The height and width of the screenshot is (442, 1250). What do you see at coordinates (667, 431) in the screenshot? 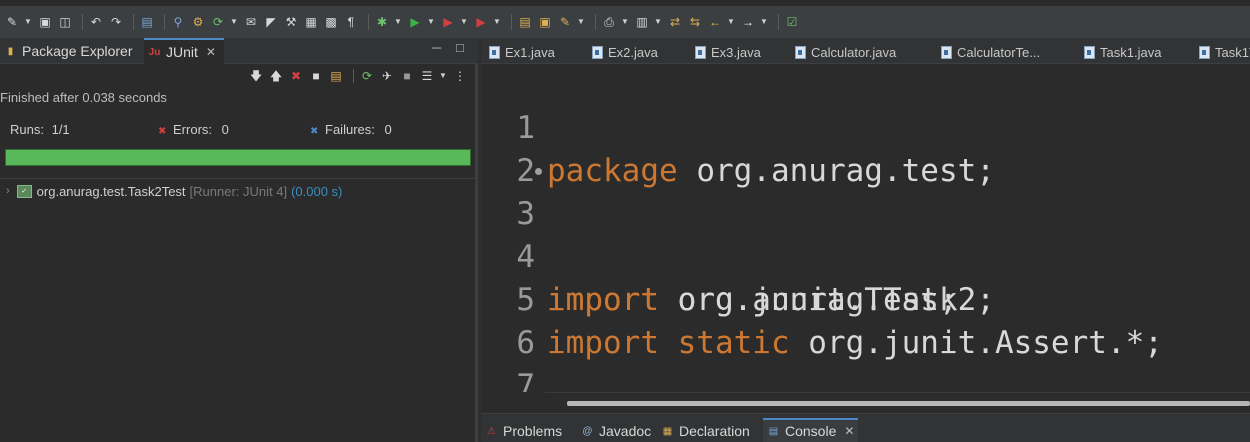
I see `declaration-icon: ▦` at bounding box center [667, 431].